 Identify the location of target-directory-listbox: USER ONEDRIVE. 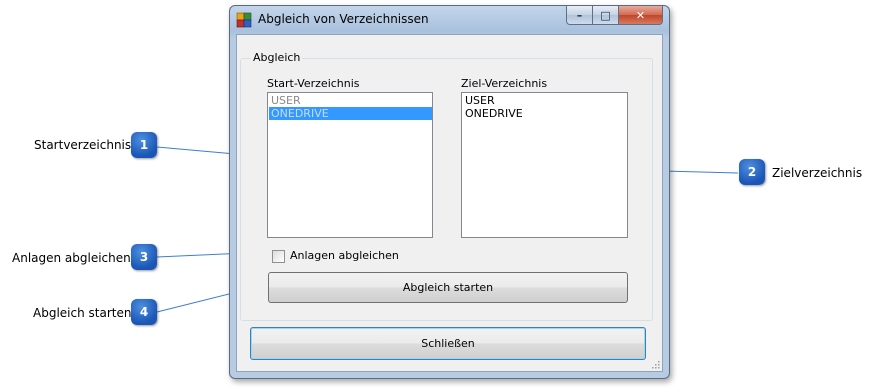
(544, 165).